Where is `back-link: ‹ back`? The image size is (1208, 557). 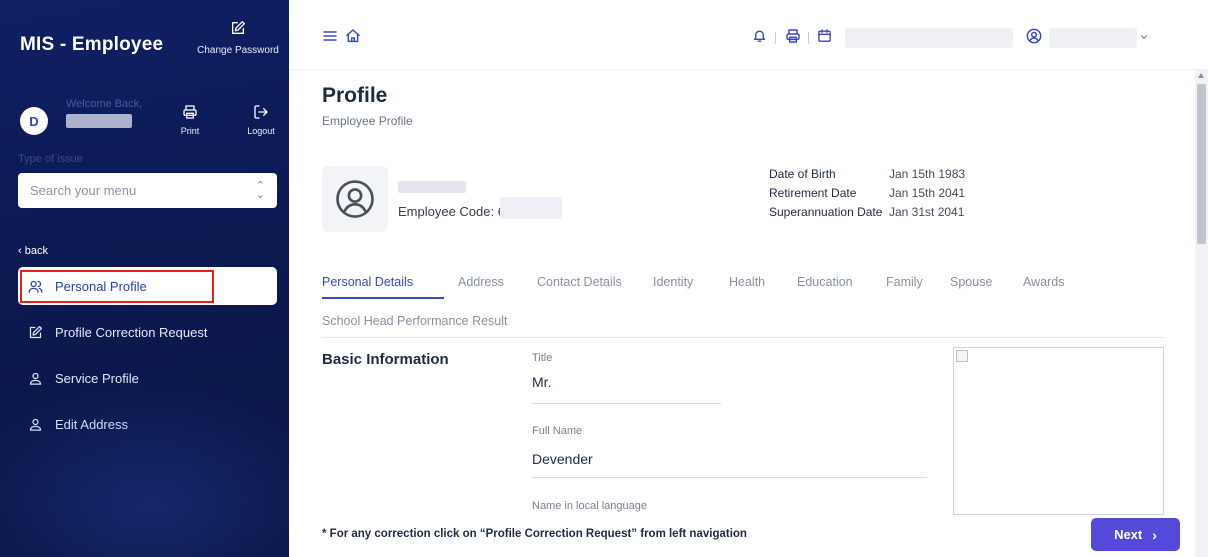 back-link: ‹ back is located at coordinates (33, 251).